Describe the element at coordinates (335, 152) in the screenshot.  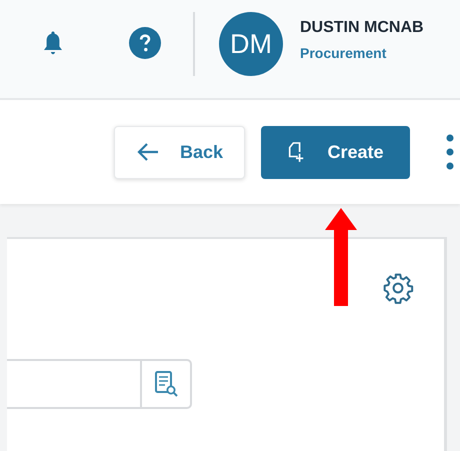
I see `create-button: Create` at that location.